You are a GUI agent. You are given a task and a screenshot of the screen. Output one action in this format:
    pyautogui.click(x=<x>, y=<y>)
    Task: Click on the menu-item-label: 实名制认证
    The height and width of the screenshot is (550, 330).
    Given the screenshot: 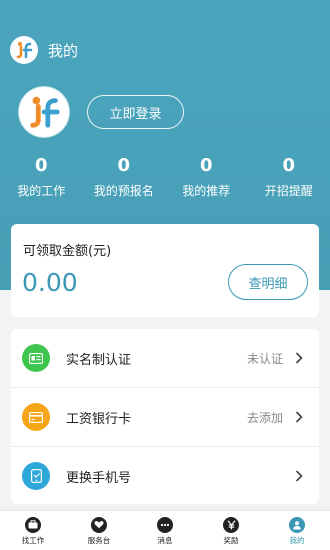 What is the action you would take?
    pyautogui.click(x=99, y=360)
    